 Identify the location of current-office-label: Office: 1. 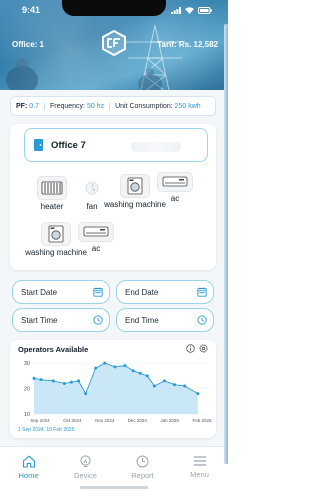
(28, 44).